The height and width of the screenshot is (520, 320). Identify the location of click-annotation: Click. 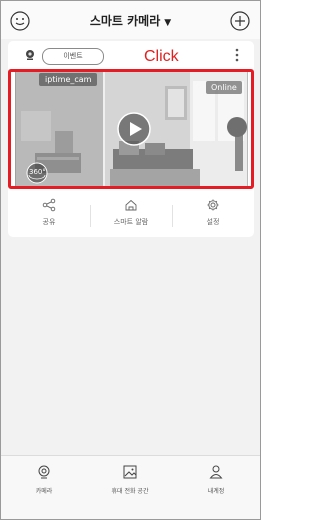
(161, 56).